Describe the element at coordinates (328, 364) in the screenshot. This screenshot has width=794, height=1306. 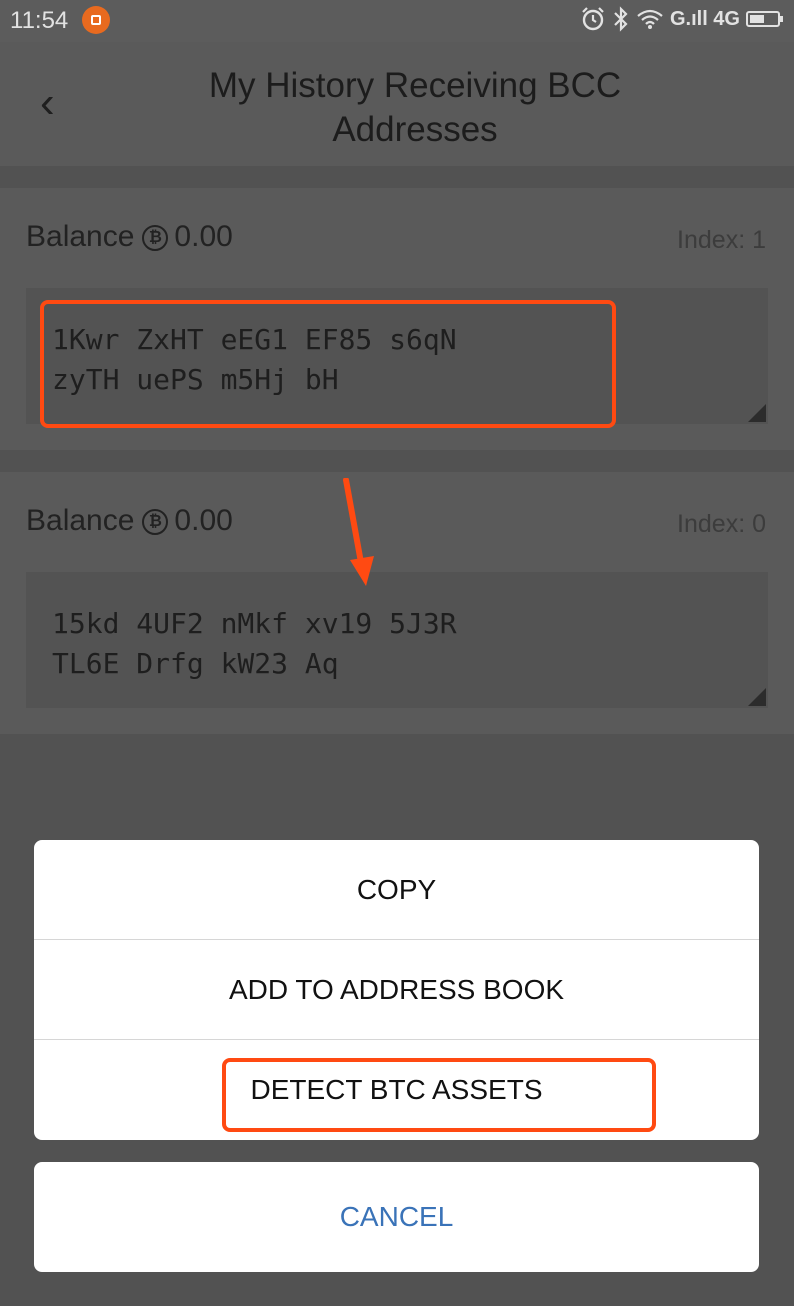
I see `annotation-highlight-address` at that location.